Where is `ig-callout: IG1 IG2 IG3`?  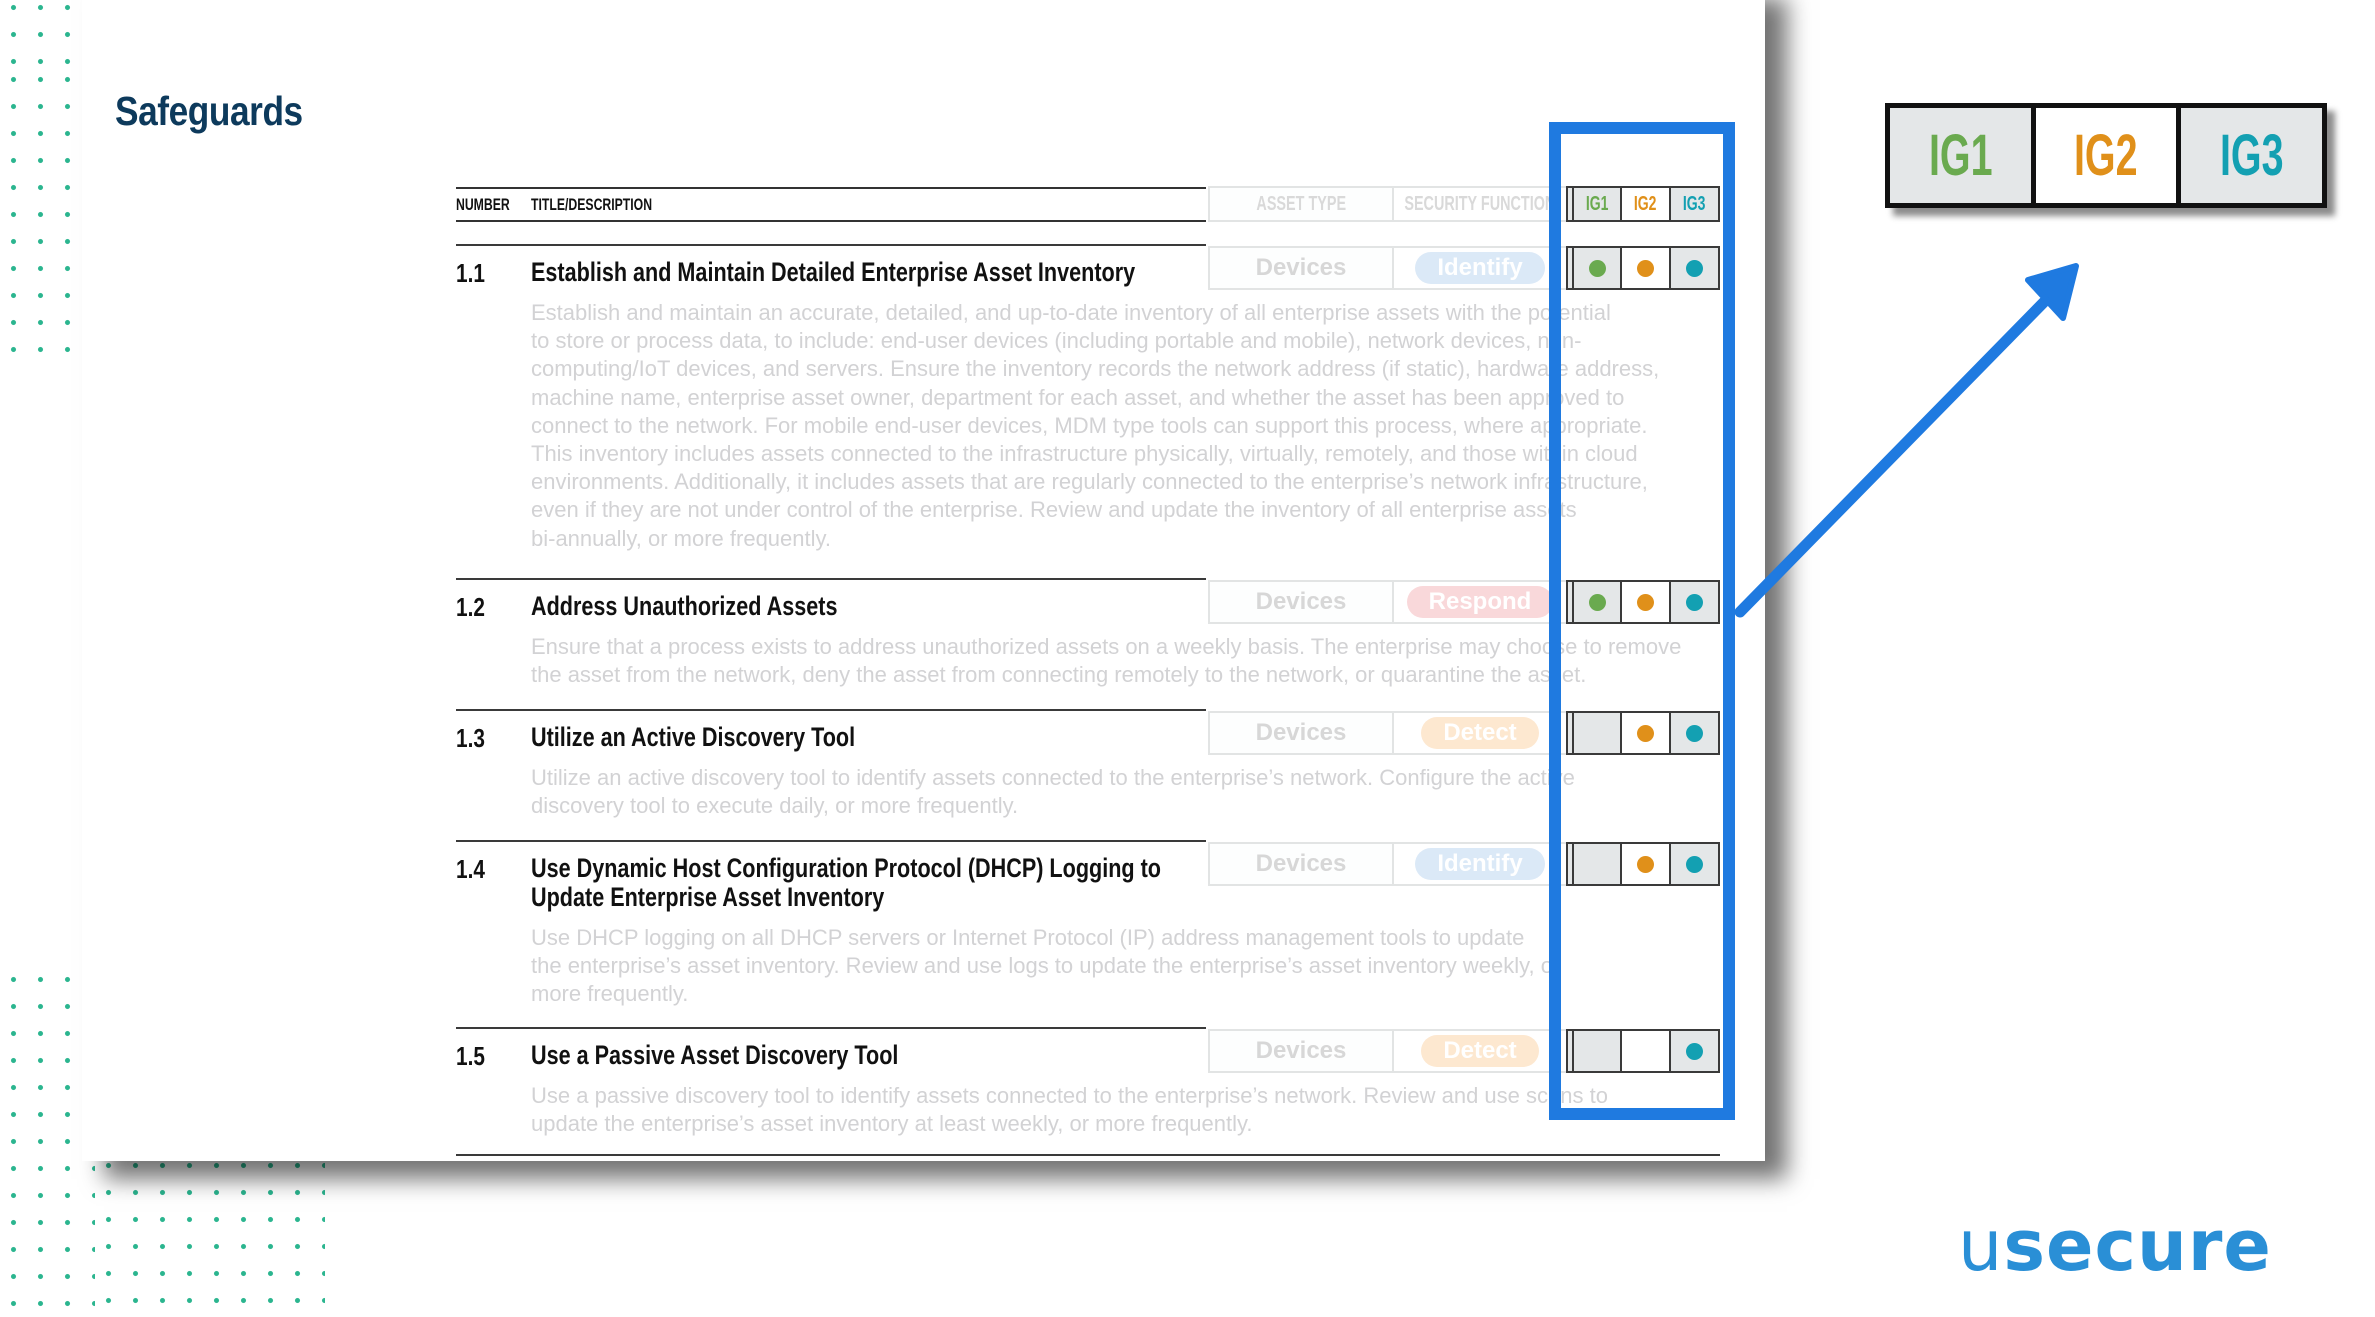 ig-callout: IG1 IG2 IG3 is located at coordinates (2106, 155).